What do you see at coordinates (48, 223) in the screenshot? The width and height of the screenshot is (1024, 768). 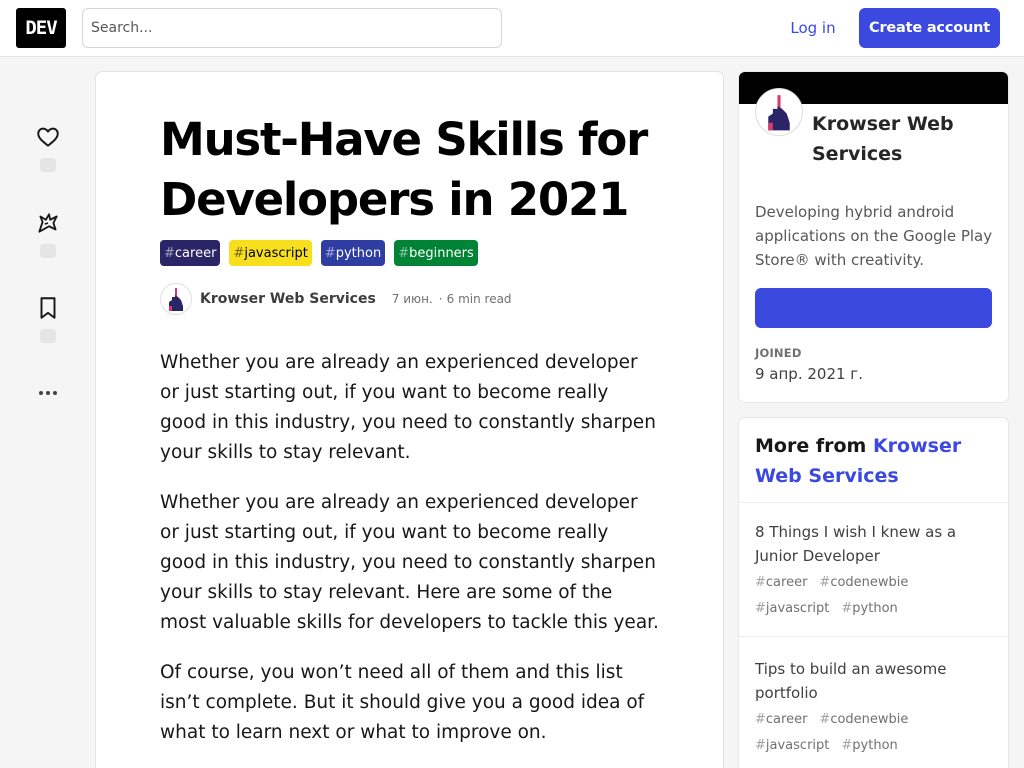 I see `unicorn-icon` at bounding box center [48, 223].